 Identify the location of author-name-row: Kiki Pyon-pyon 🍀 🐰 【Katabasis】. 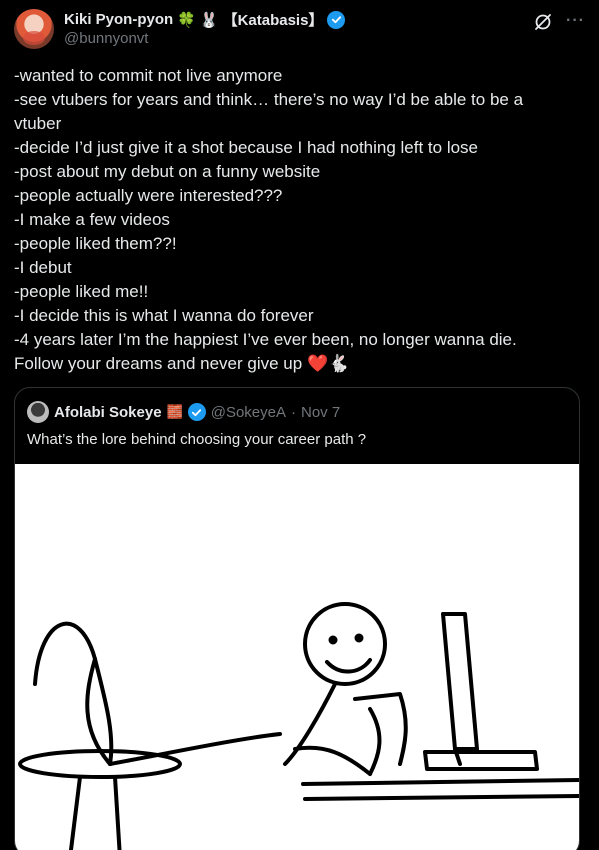
(205, 19).